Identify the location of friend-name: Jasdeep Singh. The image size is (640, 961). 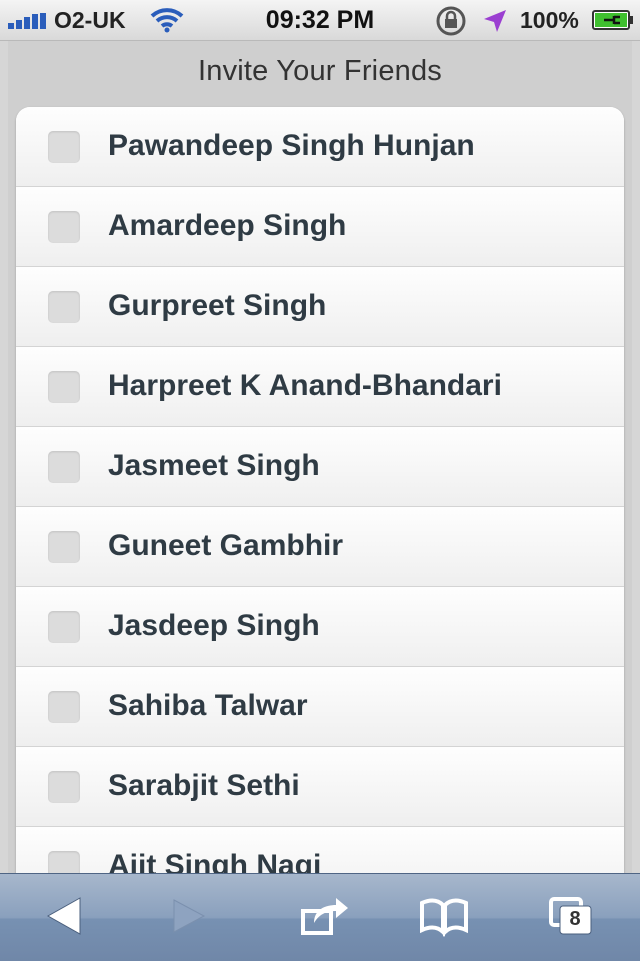
(214, 625).